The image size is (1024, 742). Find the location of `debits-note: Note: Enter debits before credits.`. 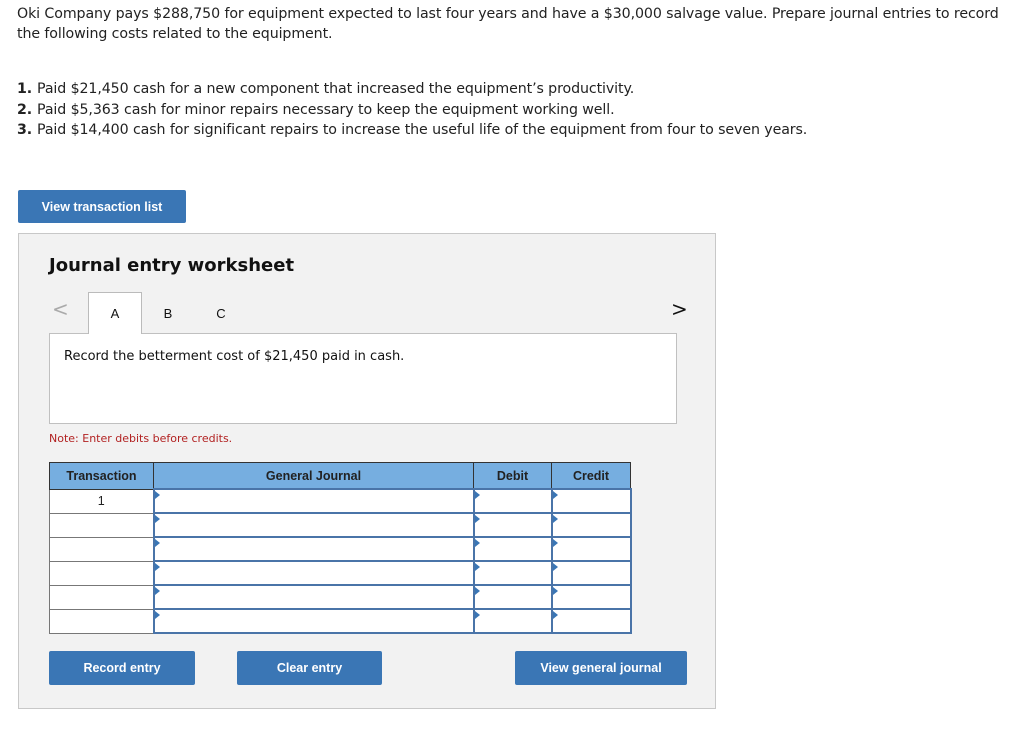

debits-note: Note: Enter debits before credits. is located at coordinates (141, 438).